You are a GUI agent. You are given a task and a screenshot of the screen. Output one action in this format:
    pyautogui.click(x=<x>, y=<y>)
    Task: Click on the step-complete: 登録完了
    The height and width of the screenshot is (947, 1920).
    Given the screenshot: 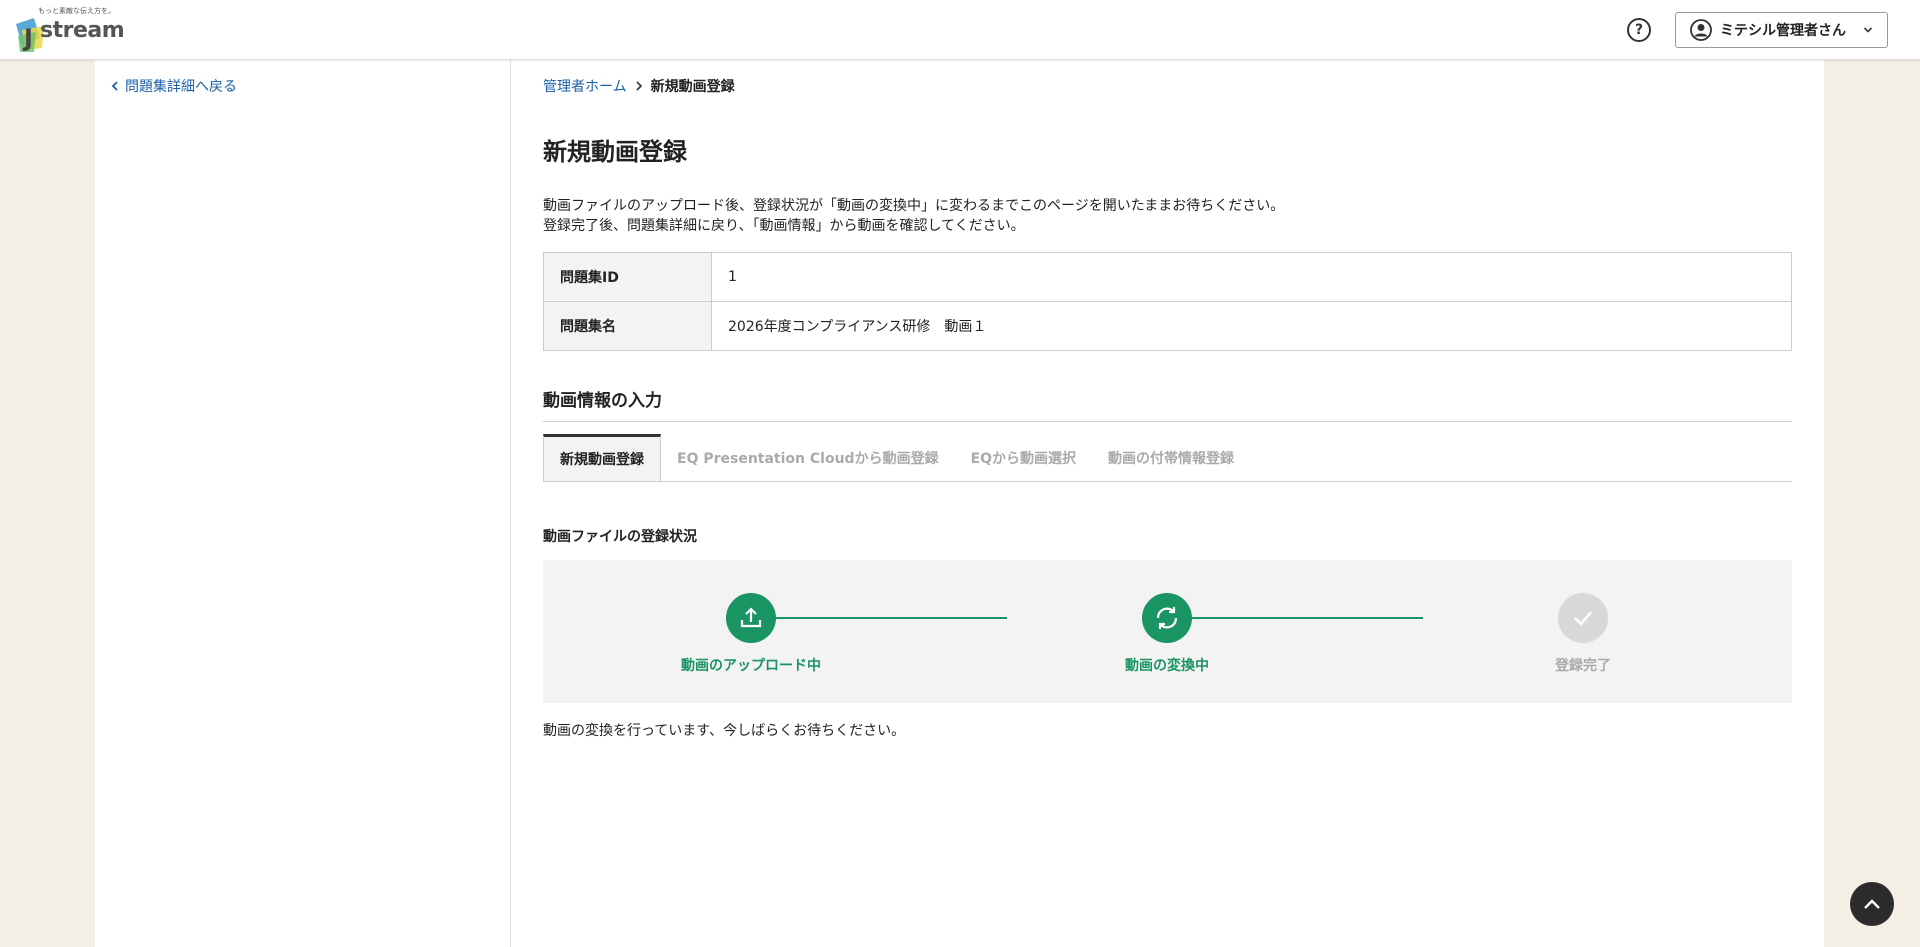 What is the action you would take?
    pyautogui.click(x=1583, y=634)
    